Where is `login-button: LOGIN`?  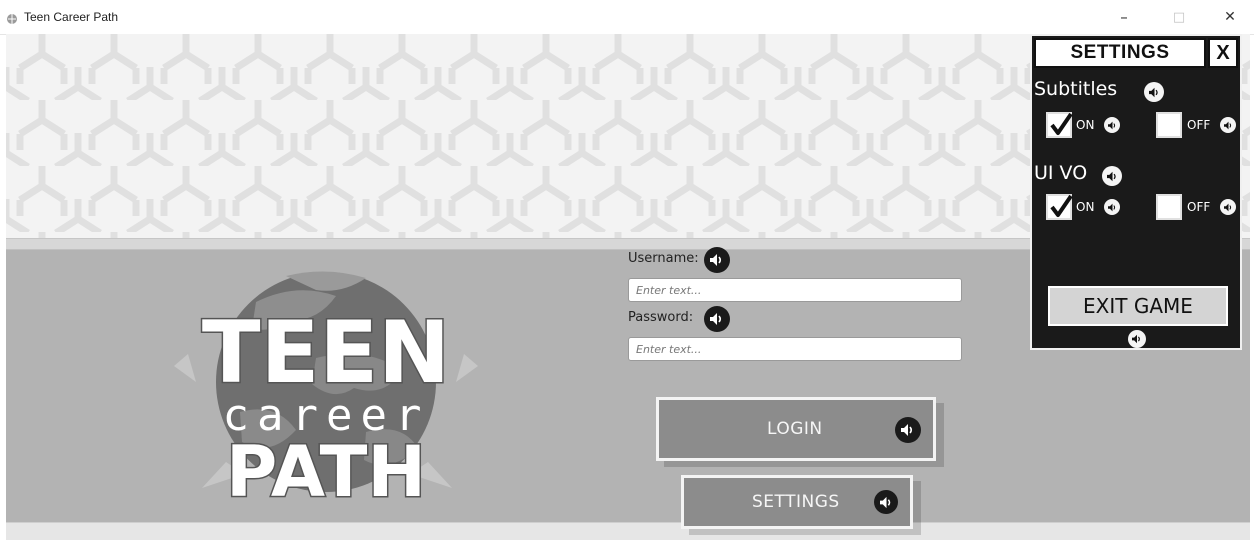 login-button: LOGIN is located at coordinates (796, 429).